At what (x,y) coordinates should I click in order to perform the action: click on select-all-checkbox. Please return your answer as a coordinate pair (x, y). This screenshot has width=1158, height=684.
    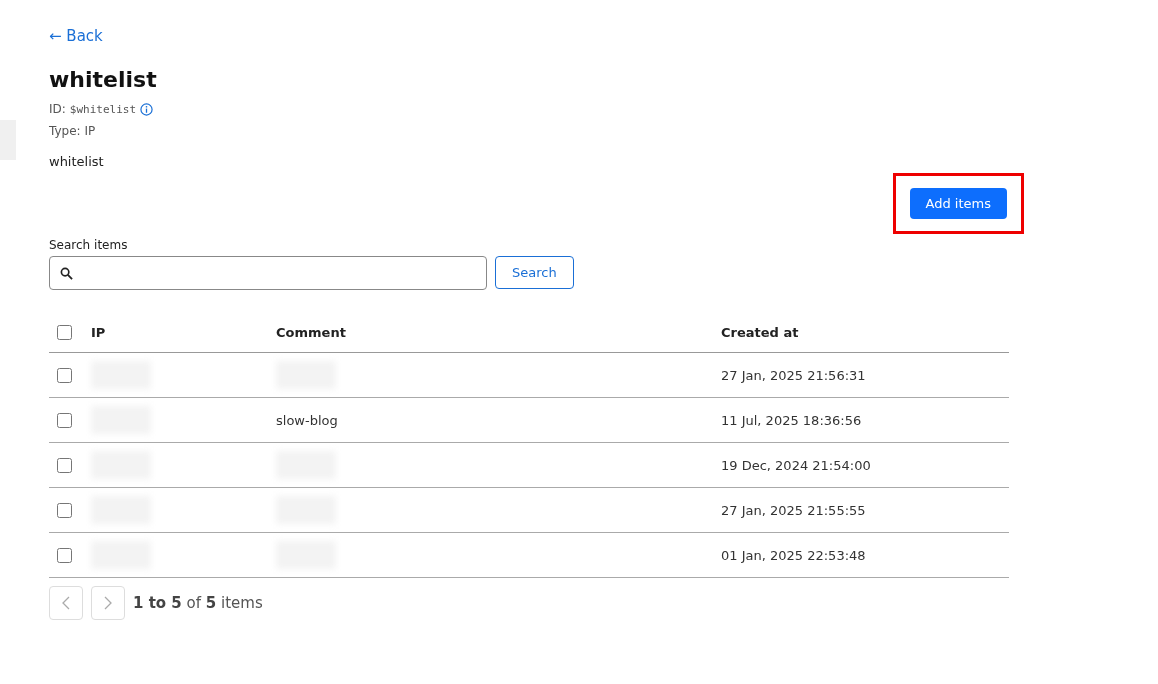
    Looking at the image, I should click on (64, 332).